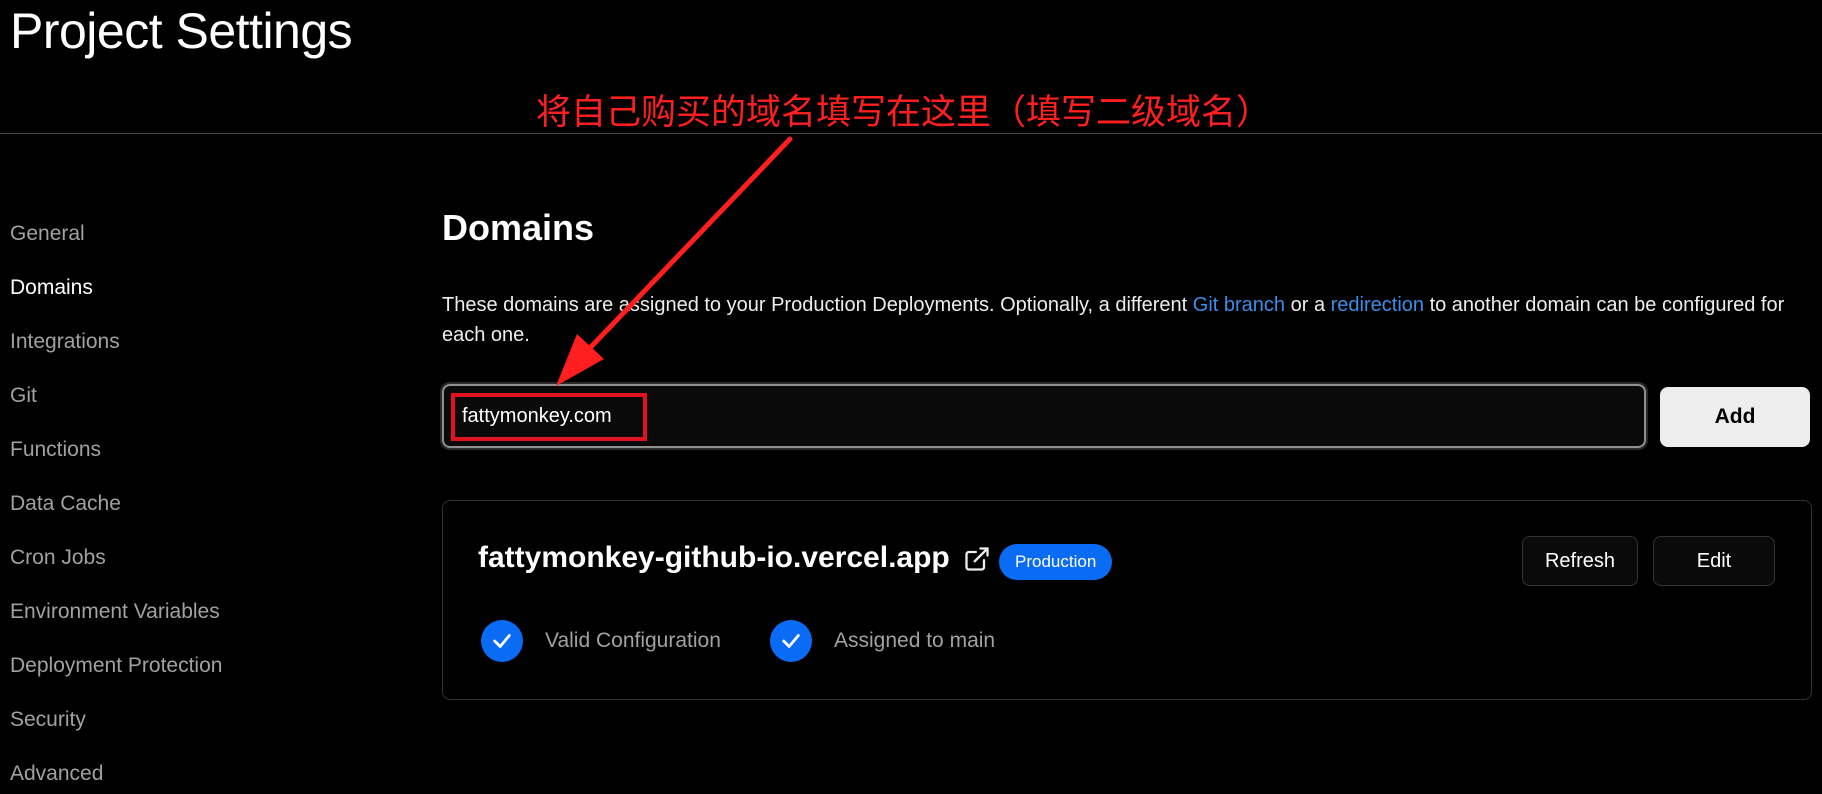 The height and width of the screenshot is (794, 1822). I want to click on sidebar-item-security: Security, so click(116, 727).